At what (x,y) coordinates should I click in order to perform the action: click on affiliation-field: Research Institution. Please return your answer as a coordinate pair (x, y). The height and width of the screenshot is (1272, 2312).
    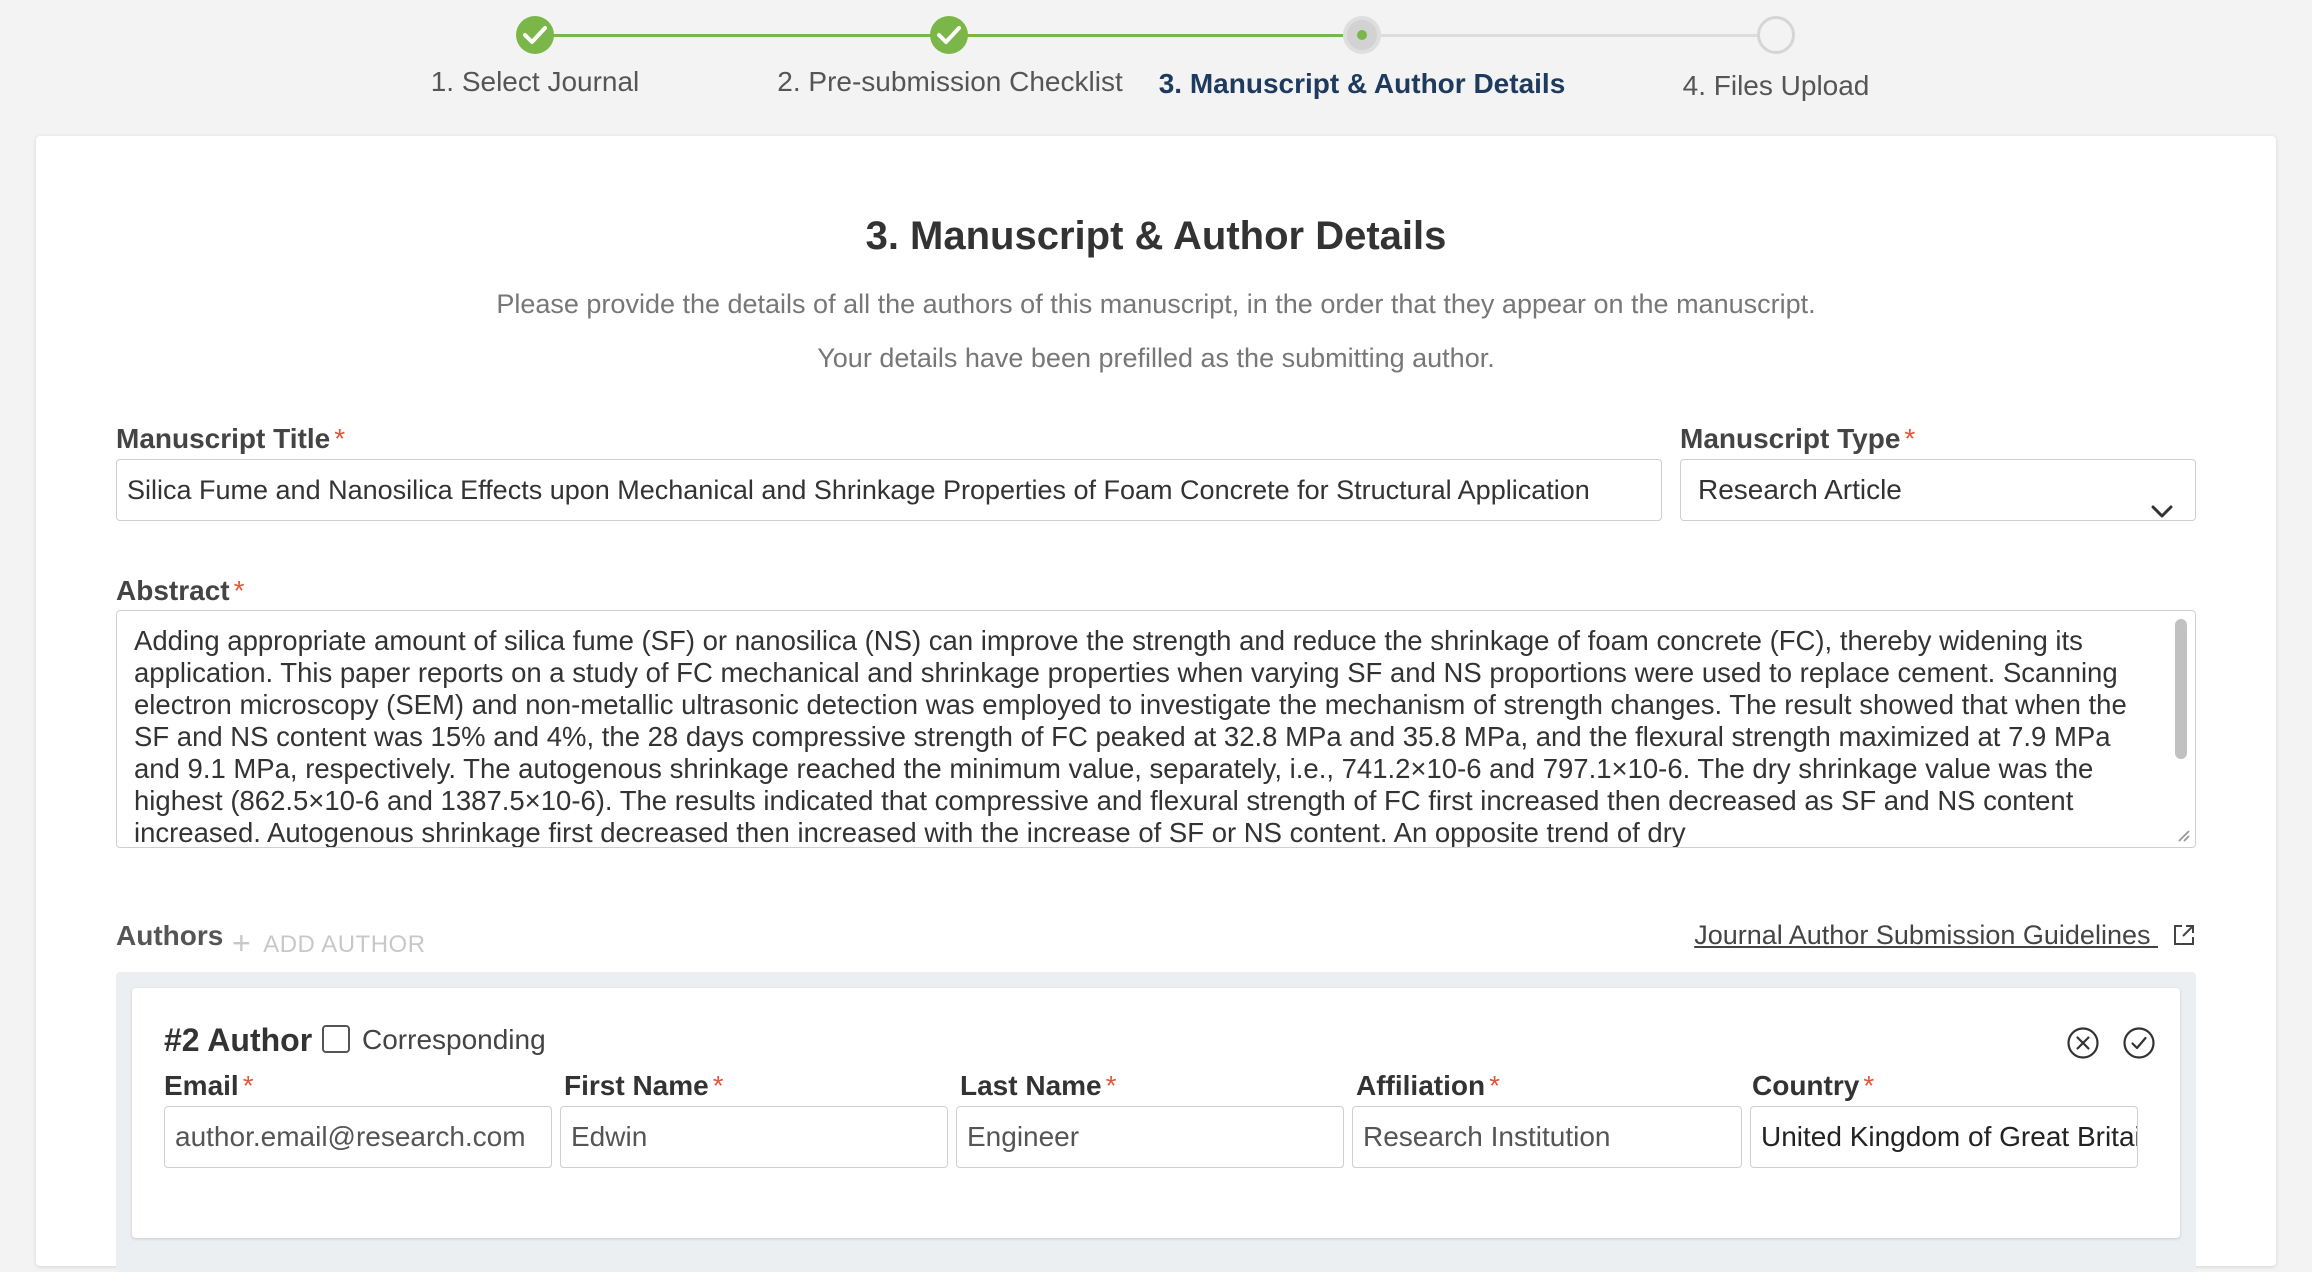
    Looking at the image, I should click on (1547, 1137).